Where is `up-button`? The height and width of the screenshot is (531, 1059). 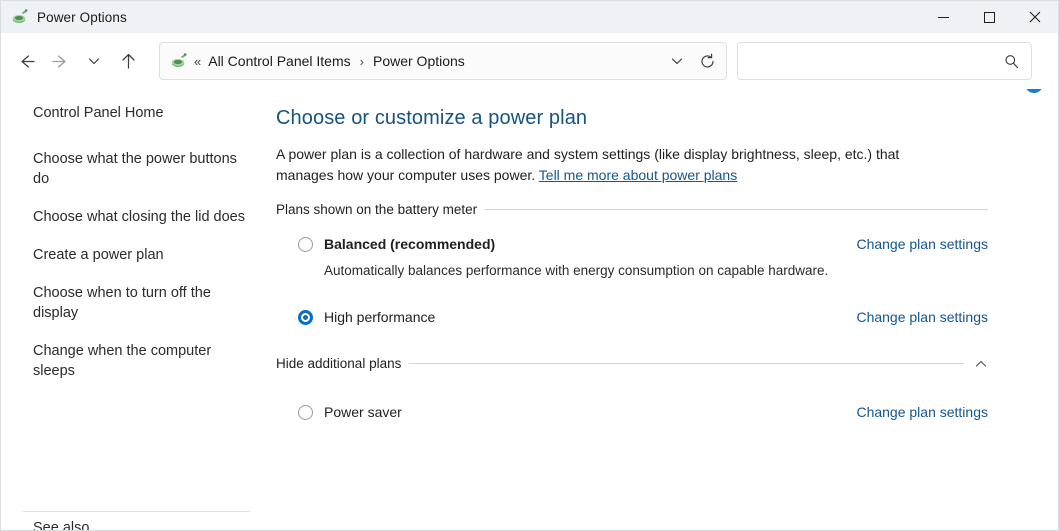 up-button is located at coordinates (128, 61).